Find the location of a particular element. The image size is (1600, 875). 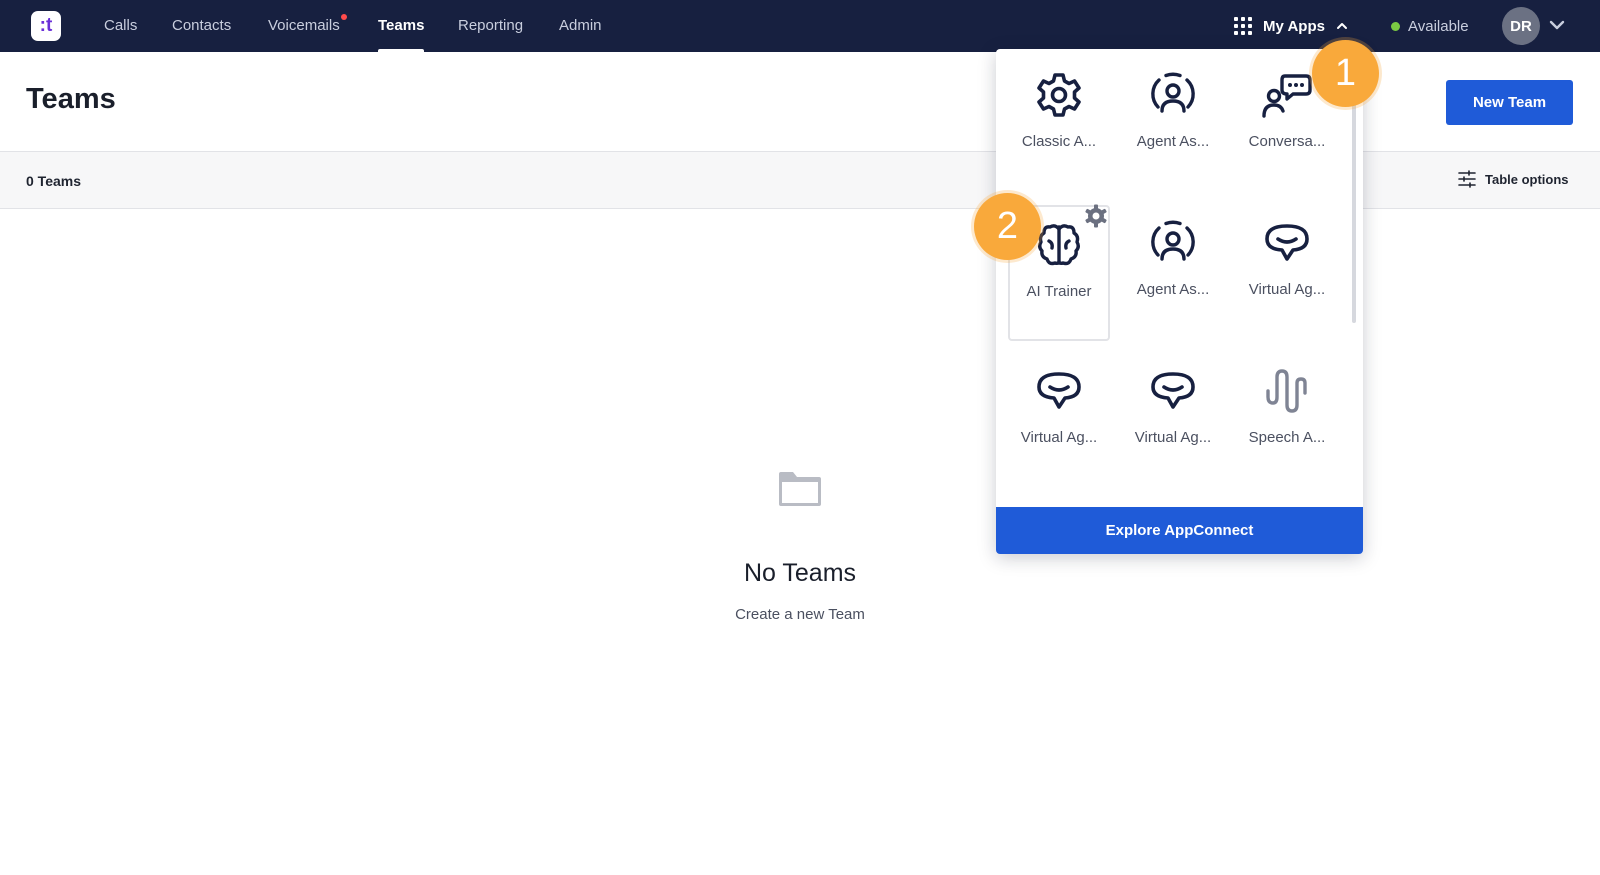

team-count: 0 Teams is located at coordinates (53, 181).